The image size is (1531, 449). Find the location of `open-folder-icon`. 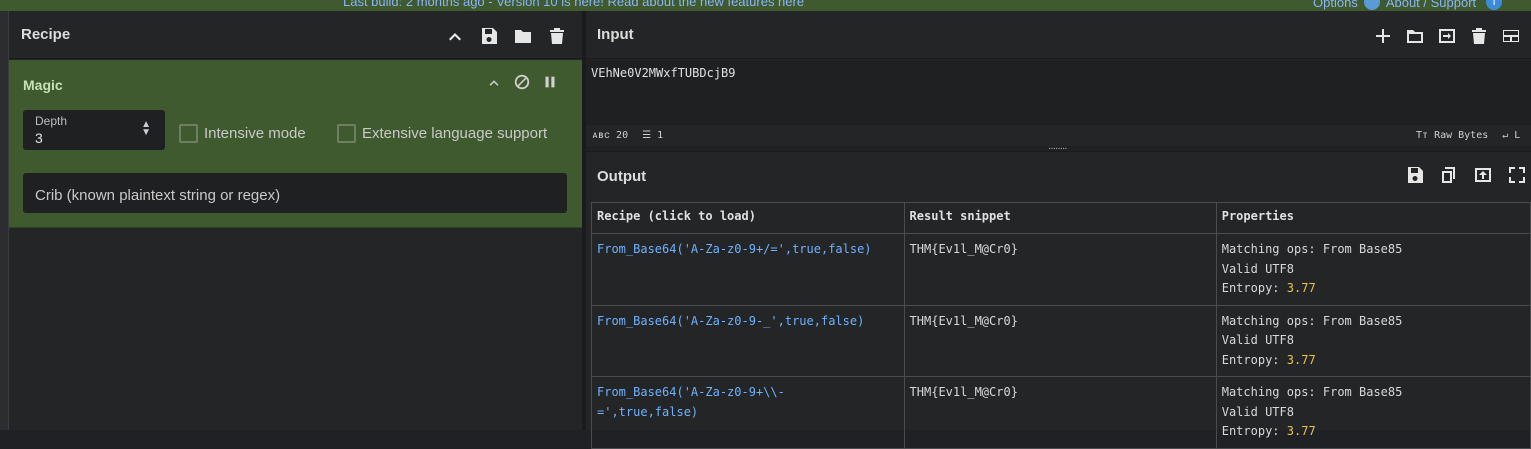

open-folder-icon is located at coordinates (1447, 36).